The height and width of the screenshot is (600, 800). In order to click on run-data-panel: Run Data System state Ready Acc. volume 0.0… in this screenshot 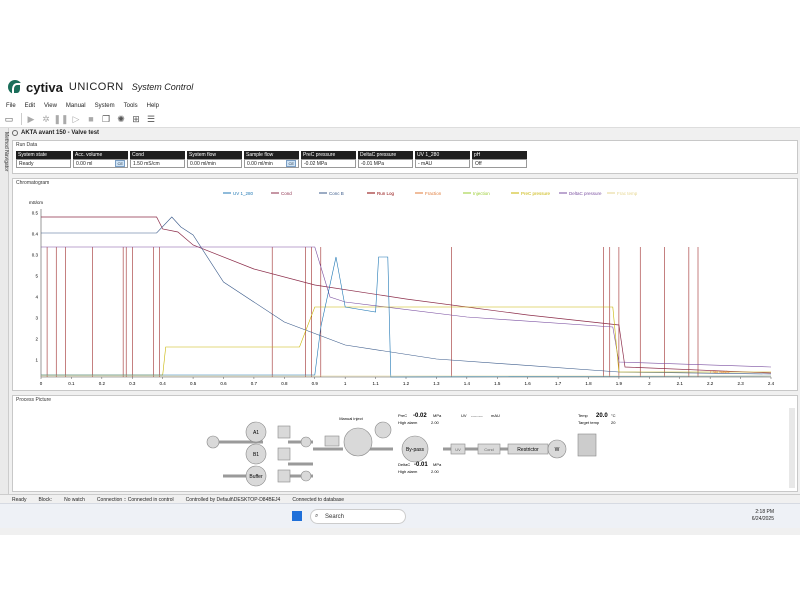, I will do `click(405, 157)`.